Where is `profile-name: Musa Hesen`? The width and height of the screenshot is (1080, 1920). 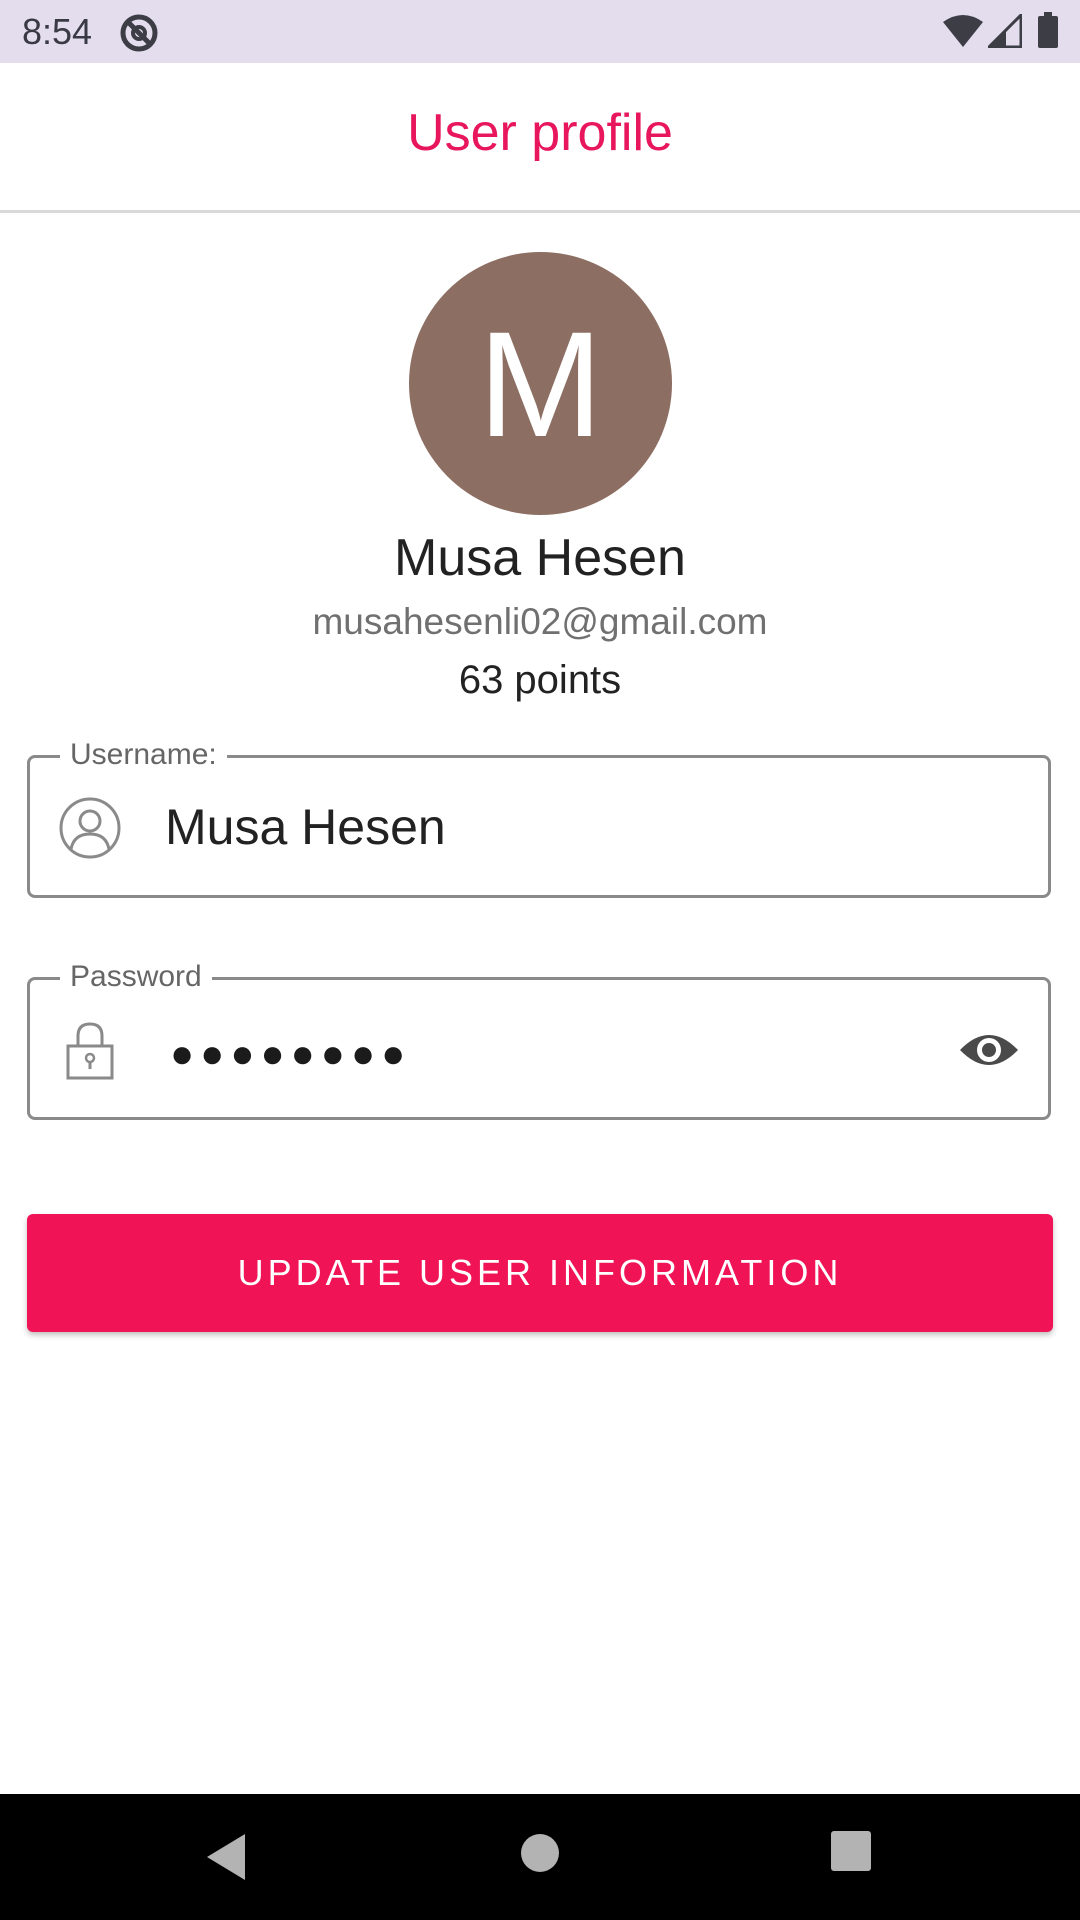 profile-name: Musa Hesen is located at coordinates (540, 558).